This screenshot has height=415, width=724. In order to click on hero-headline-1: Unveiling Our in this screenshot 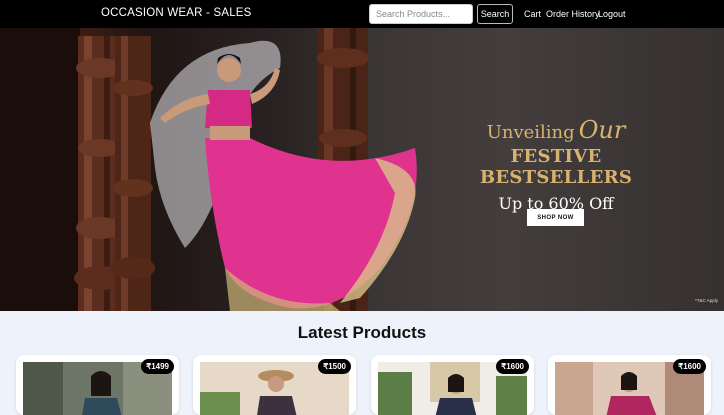, I will do `click(556, 130)`.